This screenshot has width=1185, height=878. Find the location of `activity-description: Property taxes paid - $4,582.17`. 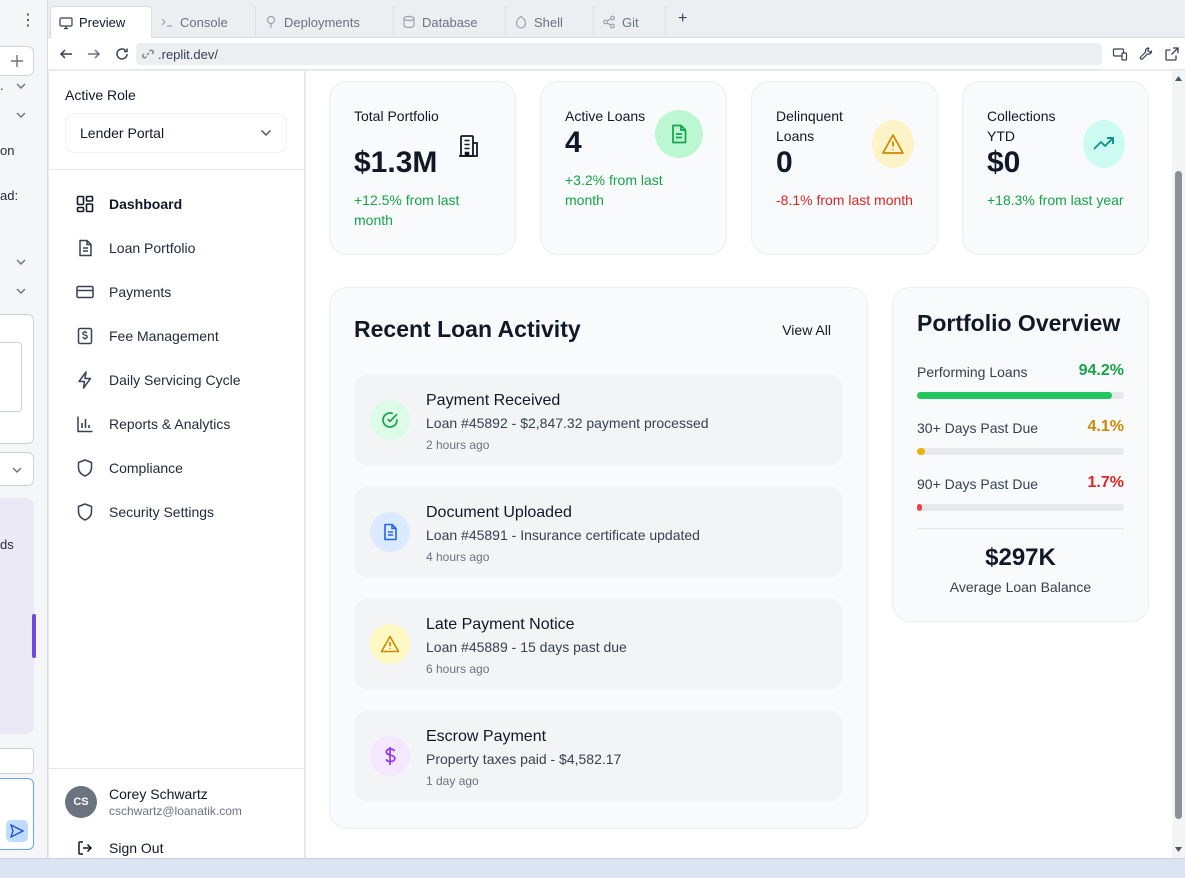

activity-description: Property taxes paid - $4,582.17 is located at coordinates (524, 759).